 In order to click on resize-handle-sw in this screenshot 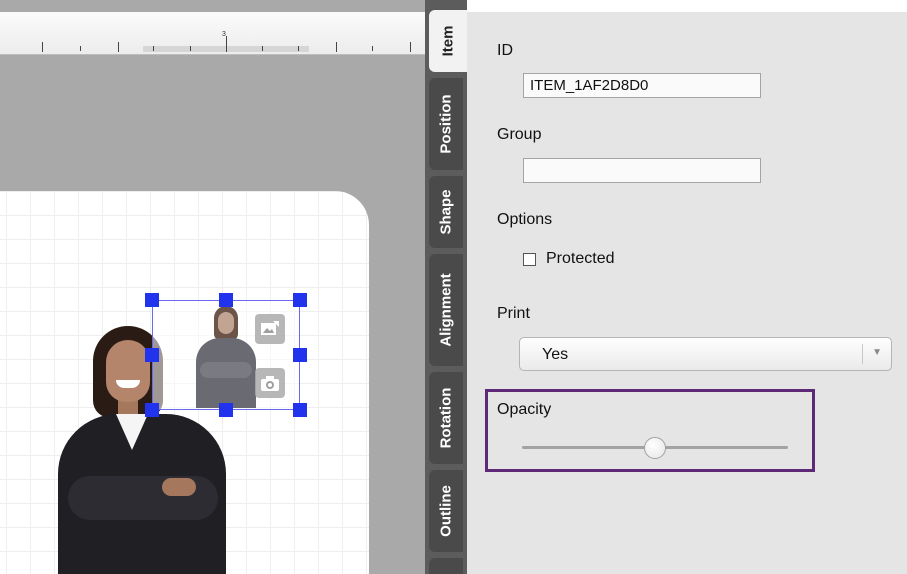, I will do `click(152, 410)`.